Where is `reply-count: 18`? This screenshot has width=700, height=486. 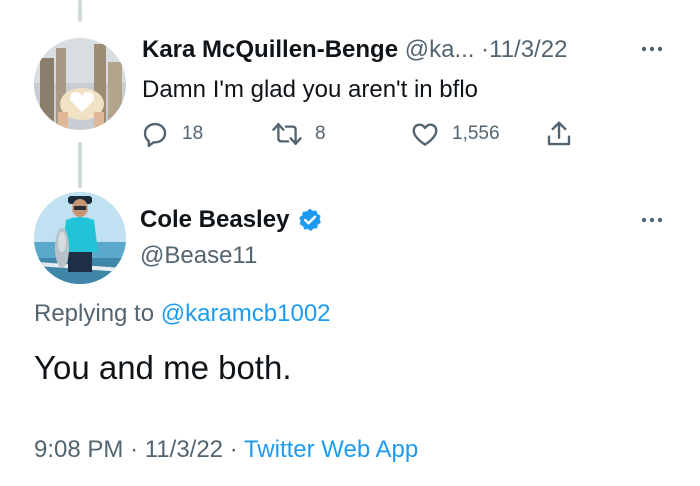
reply-count: 18 is located at coordinates (193, 133).